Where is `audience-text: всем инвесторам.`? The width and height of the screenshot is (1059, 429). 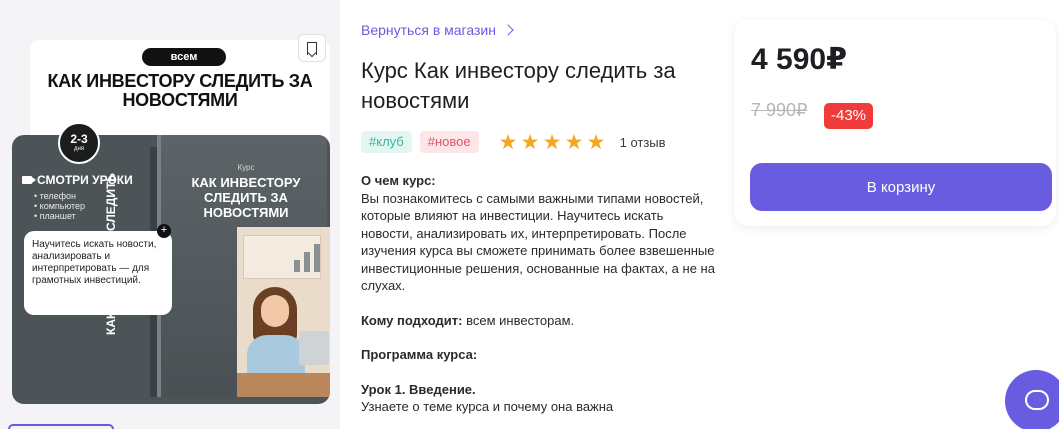 audience-text: всем инвесторам. is located at coordinates (520, 320).